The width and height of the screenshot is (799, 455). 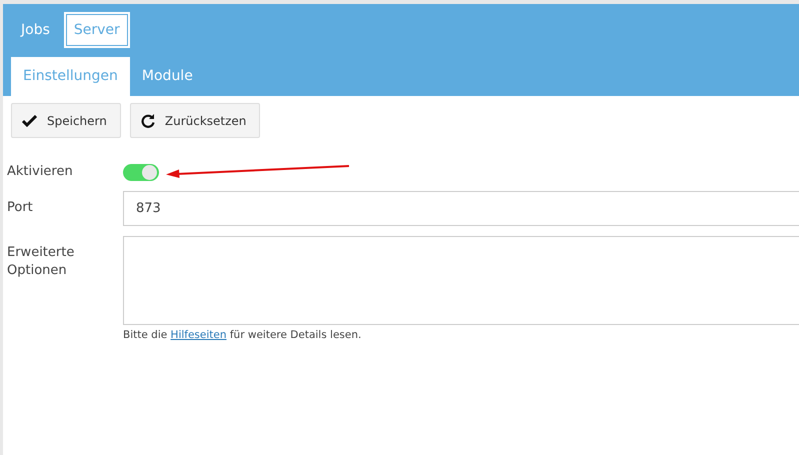 What do you see at coordinates (141, 172) in the screenshot?
I see `toggle-switch` at bounding box center [141, 172].